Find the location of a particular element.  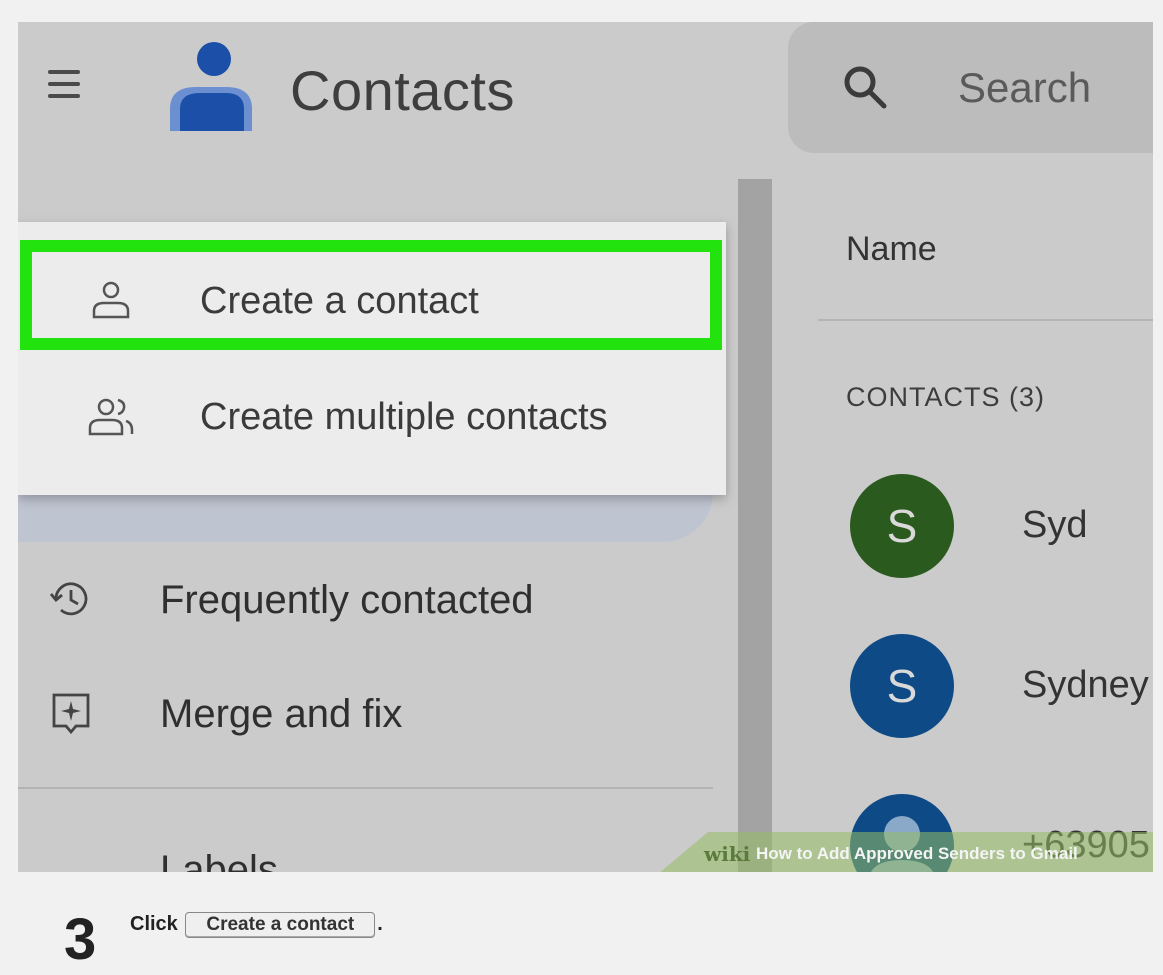

chevron-up-icon is located at coordinates (71, 864).